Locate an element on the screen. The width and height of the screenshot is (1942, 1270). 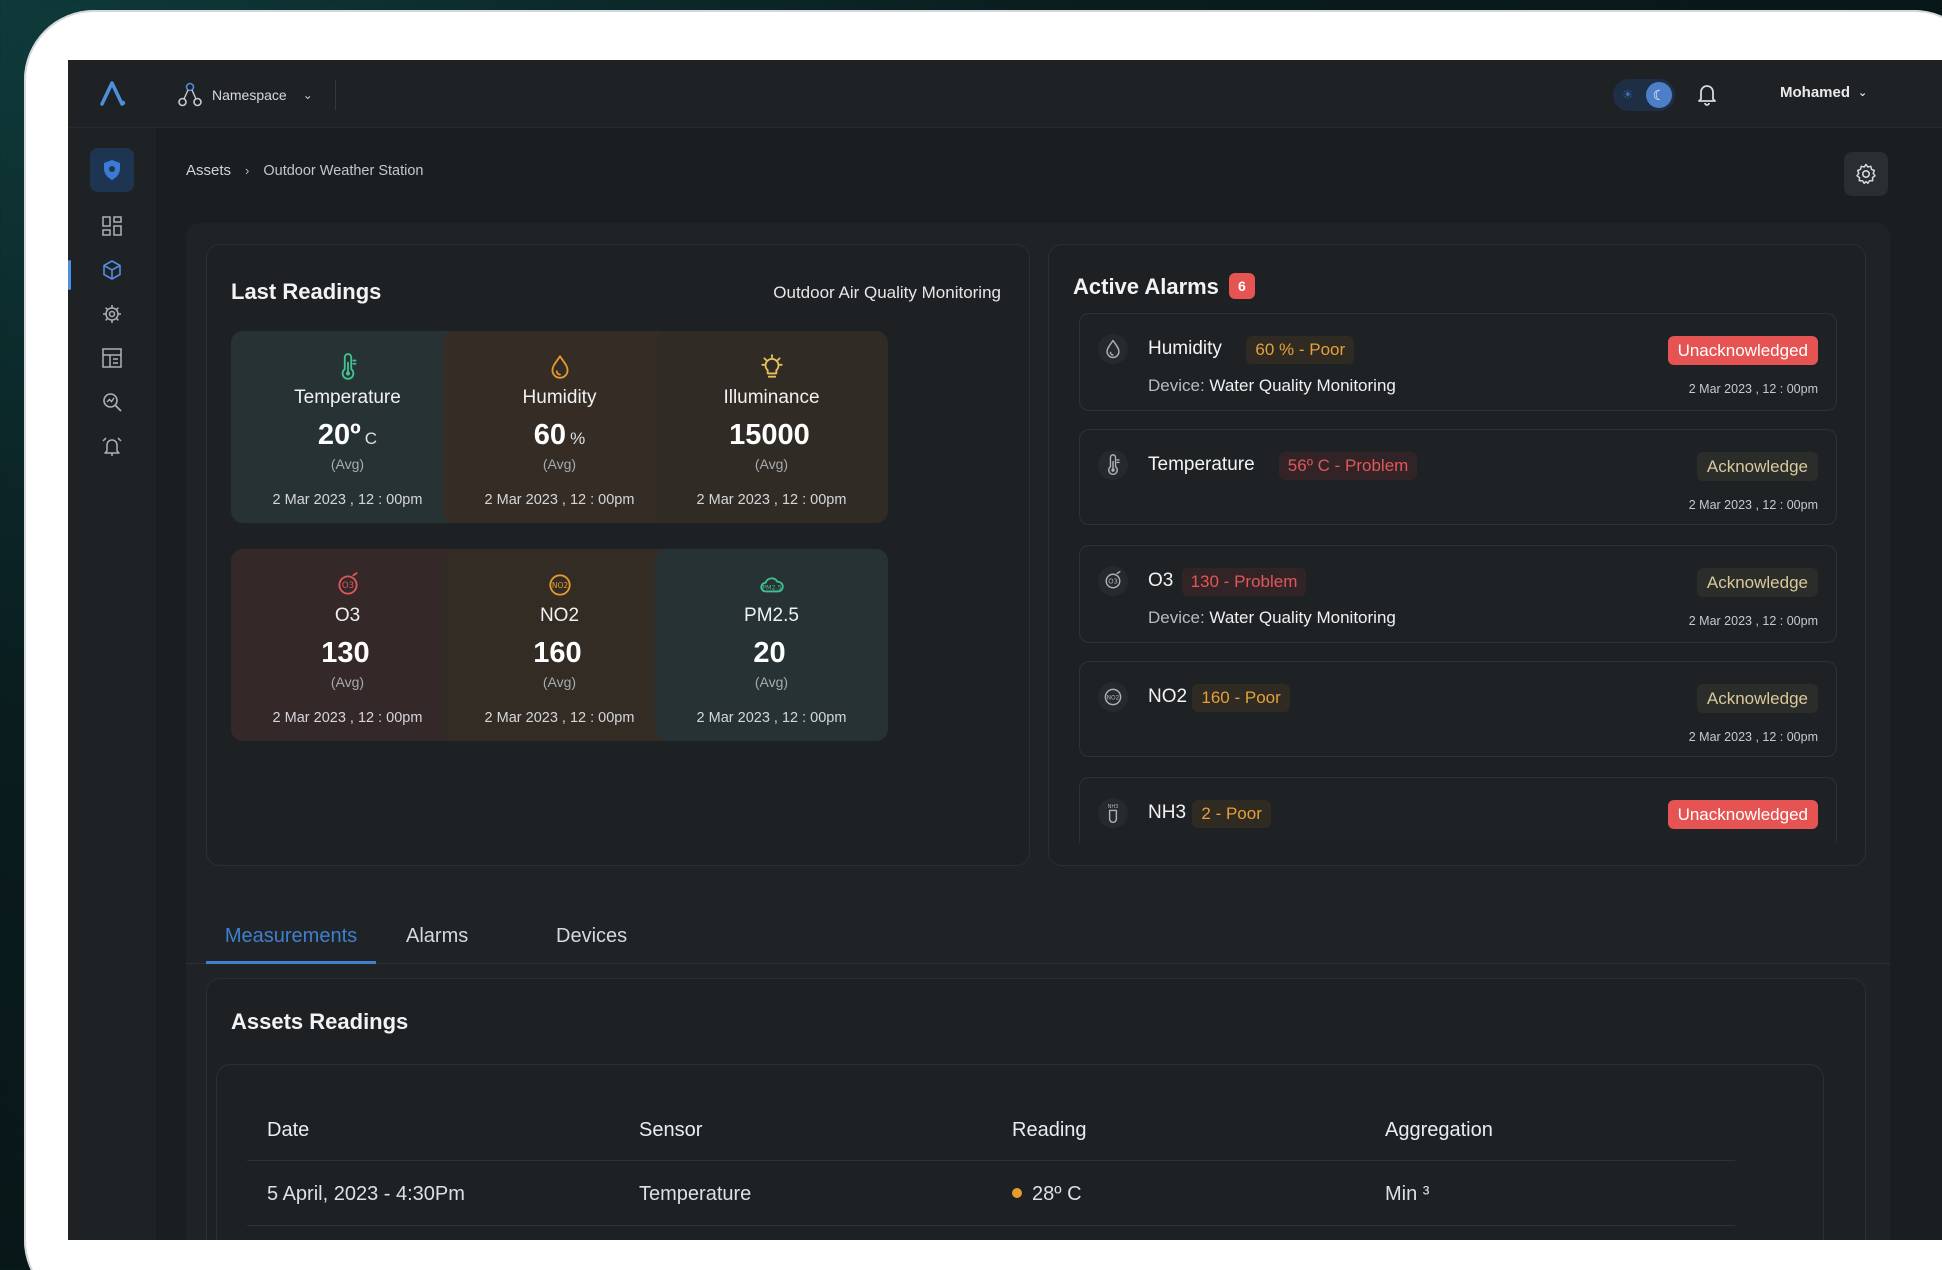
reading-tile-o3: O3 O3 130 (Avg) 2 Mar 2023 , 12 : 00pm is located at coordinates (347, 645).